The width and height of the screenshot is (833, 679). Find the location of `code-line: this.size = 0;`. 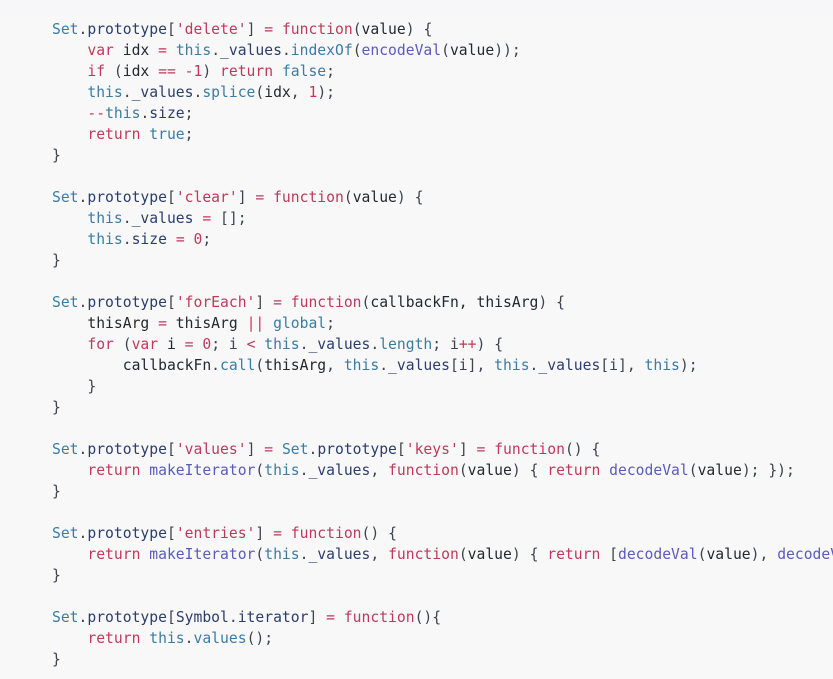

code-line: this.size = 0; is located at coordinates (442, 239).